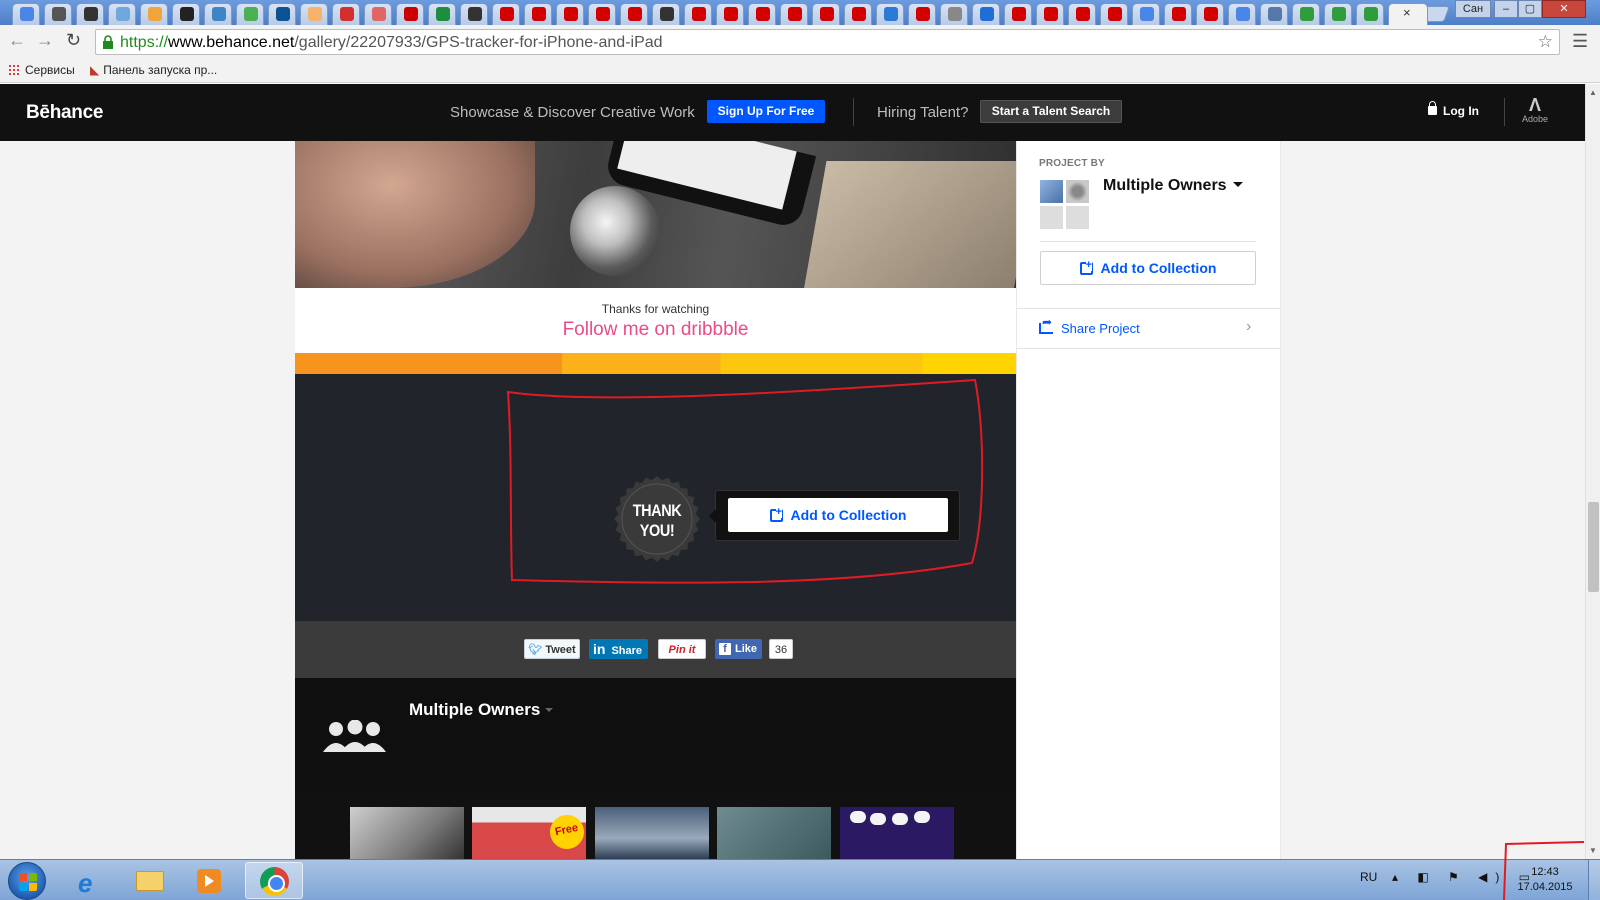 This screenshot has width=1600, height=900. What do you see at coordinates (27, 881) in the screenshot?
I see `start-button` at bounding box center [27, 881].